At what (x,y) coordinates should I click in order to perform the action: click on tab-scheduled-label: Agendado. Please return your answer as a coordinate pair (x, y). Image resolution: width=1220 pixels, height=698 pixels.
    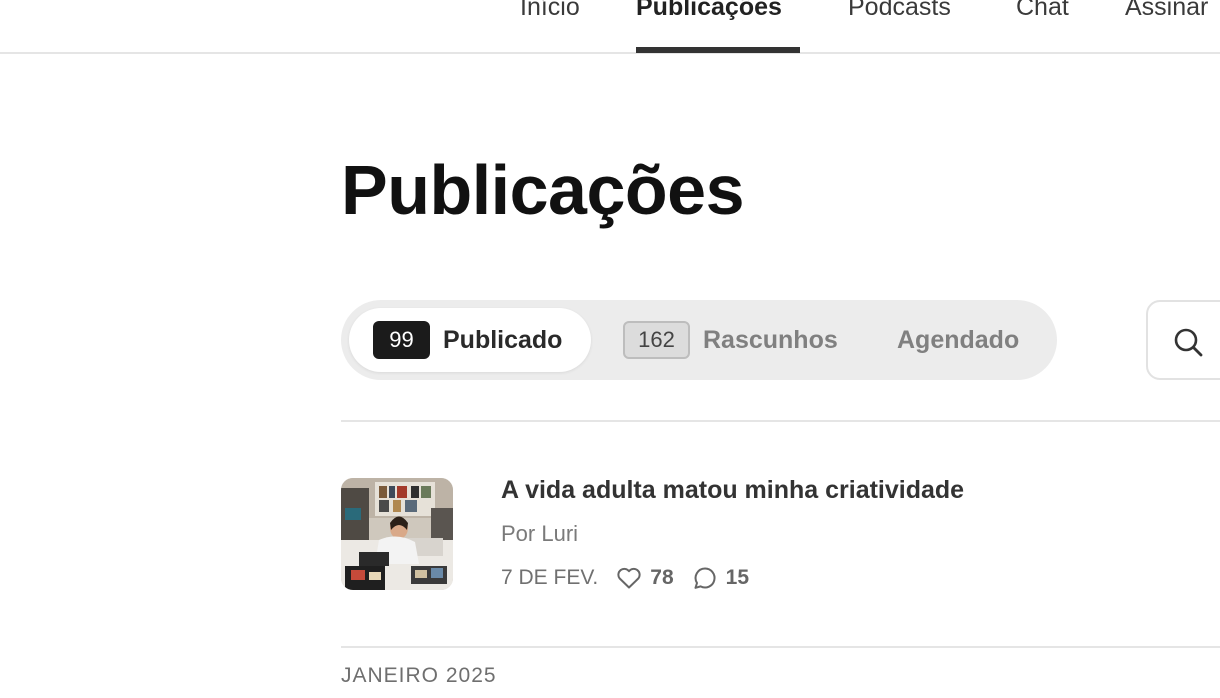
    Looking at the image, I should click on (958, 339).